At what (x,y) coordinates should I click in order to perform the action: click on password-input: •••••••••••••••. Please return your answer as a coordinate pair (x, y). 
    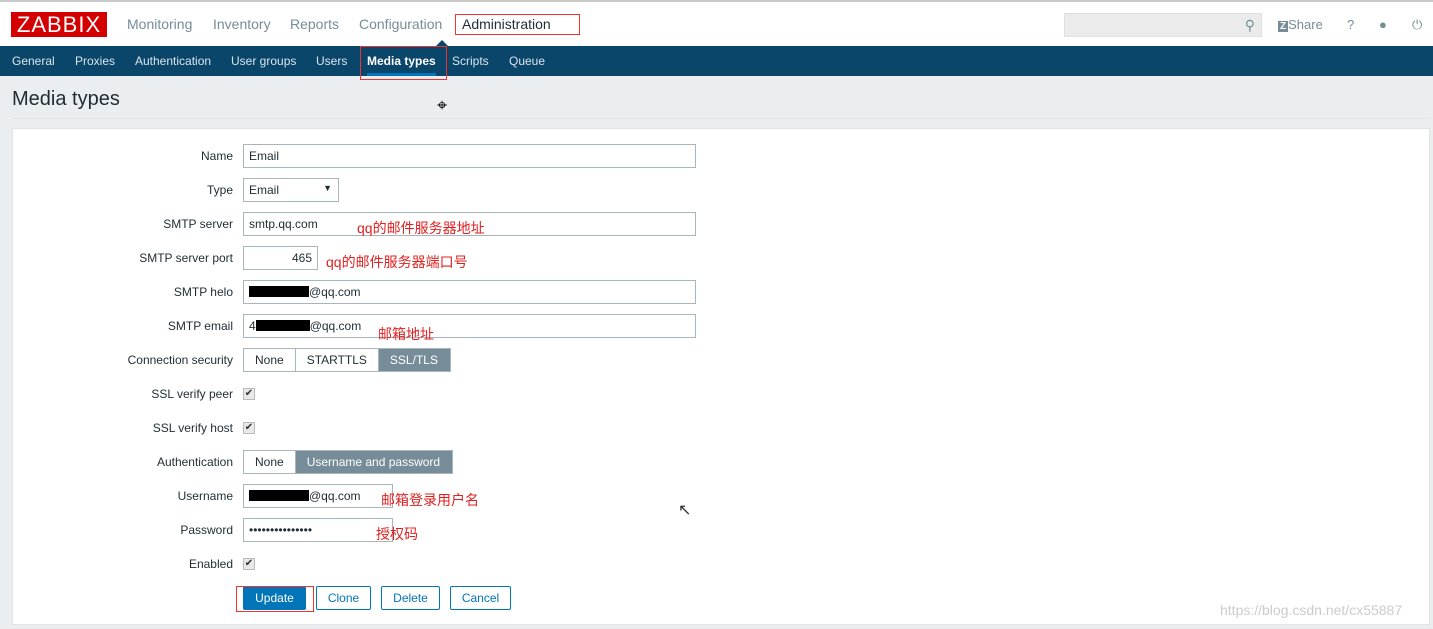
    Looking at the image, I should click on (318, 530).